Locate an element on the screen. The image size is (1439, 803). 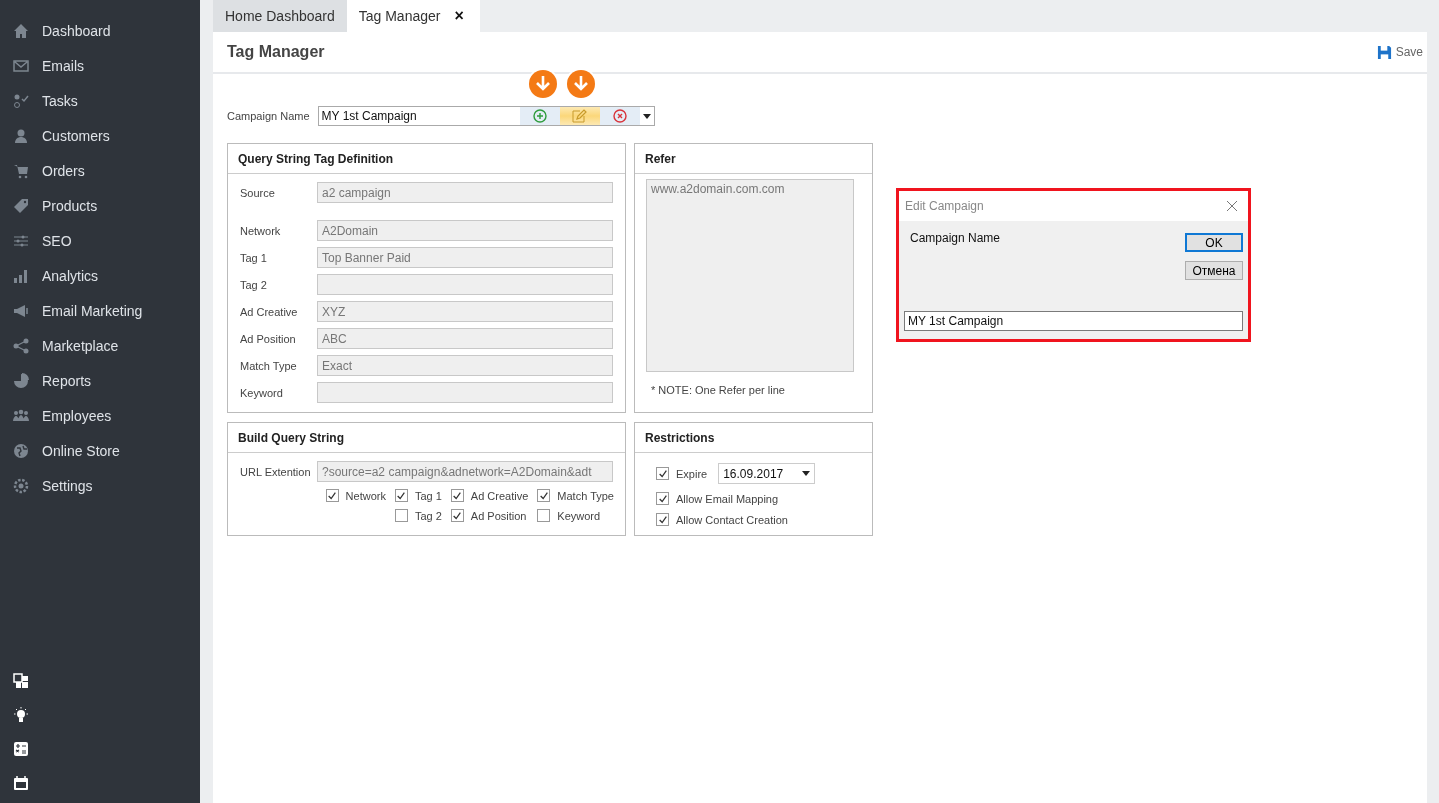
dialog-title: Edit Campaign is located at coordinates (944, 206).